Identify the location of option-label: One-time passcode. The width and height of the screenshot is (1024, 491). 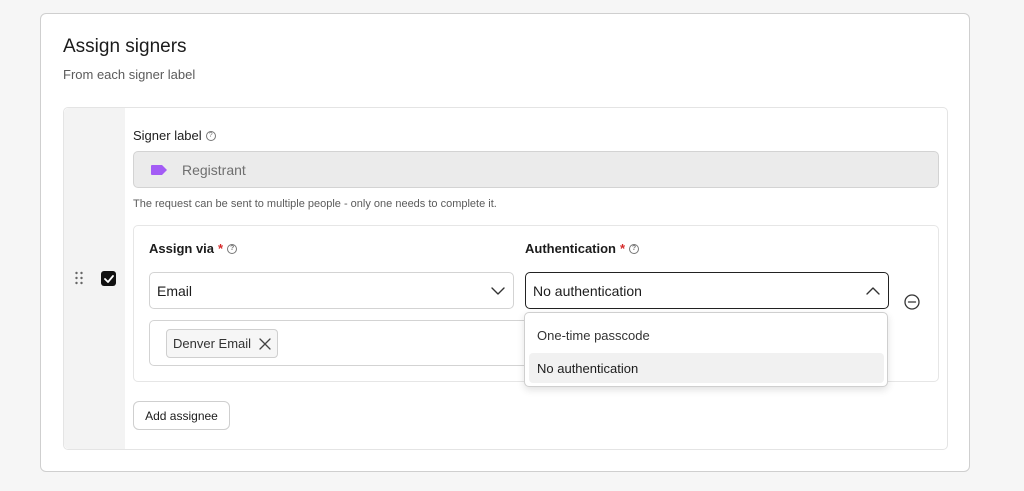
(593, 335).